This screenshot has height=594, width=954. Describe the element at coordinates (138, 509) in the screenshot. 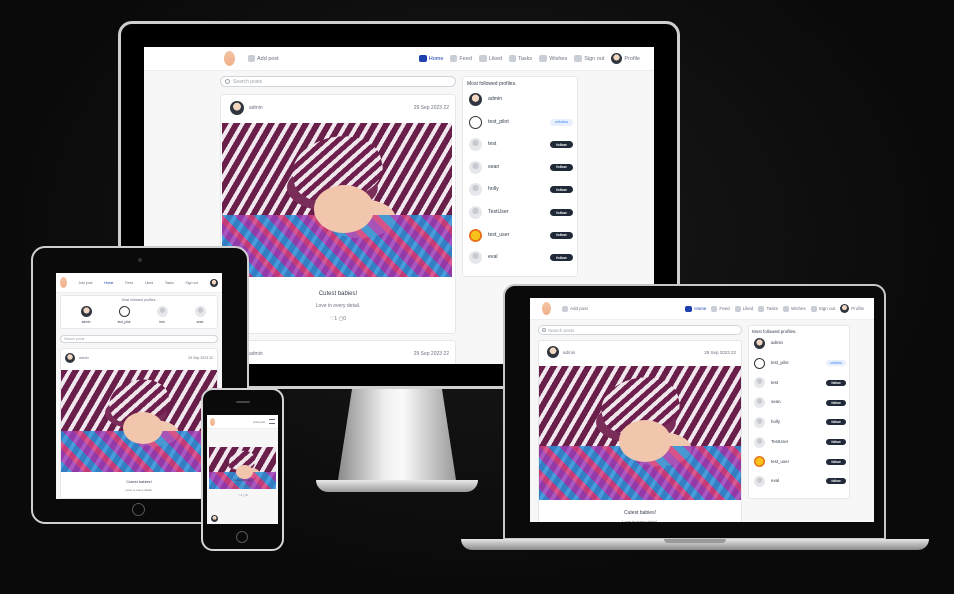

I see `tablet-home-button` at that location.